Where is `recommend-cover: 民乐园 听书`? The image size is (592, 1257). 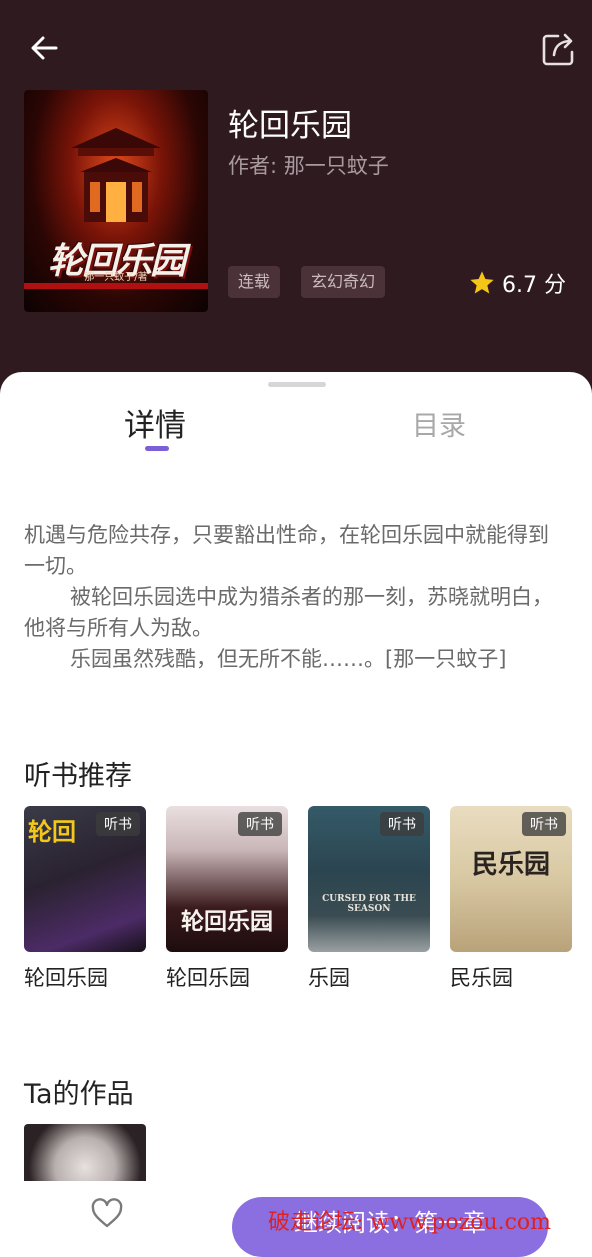
recommend-cover: 民乐园 听书 is located at coordinates (511, 879).